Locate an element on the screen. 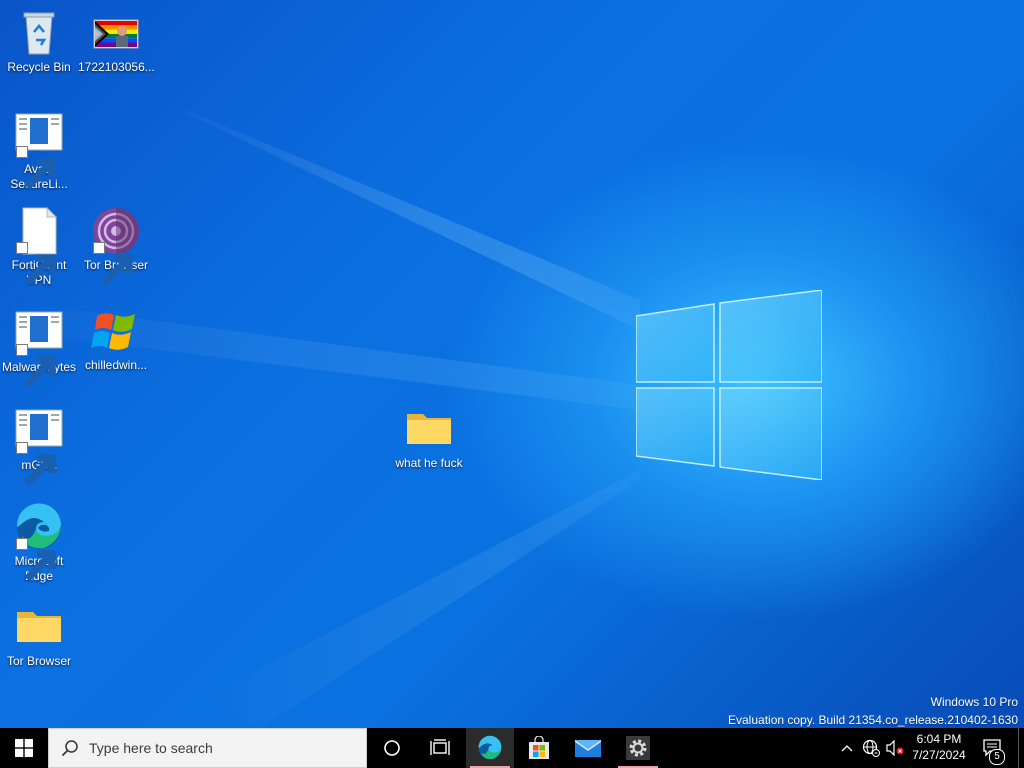 The image size is (1024, 768). image-file-icon is located at coordinates (116, 33).